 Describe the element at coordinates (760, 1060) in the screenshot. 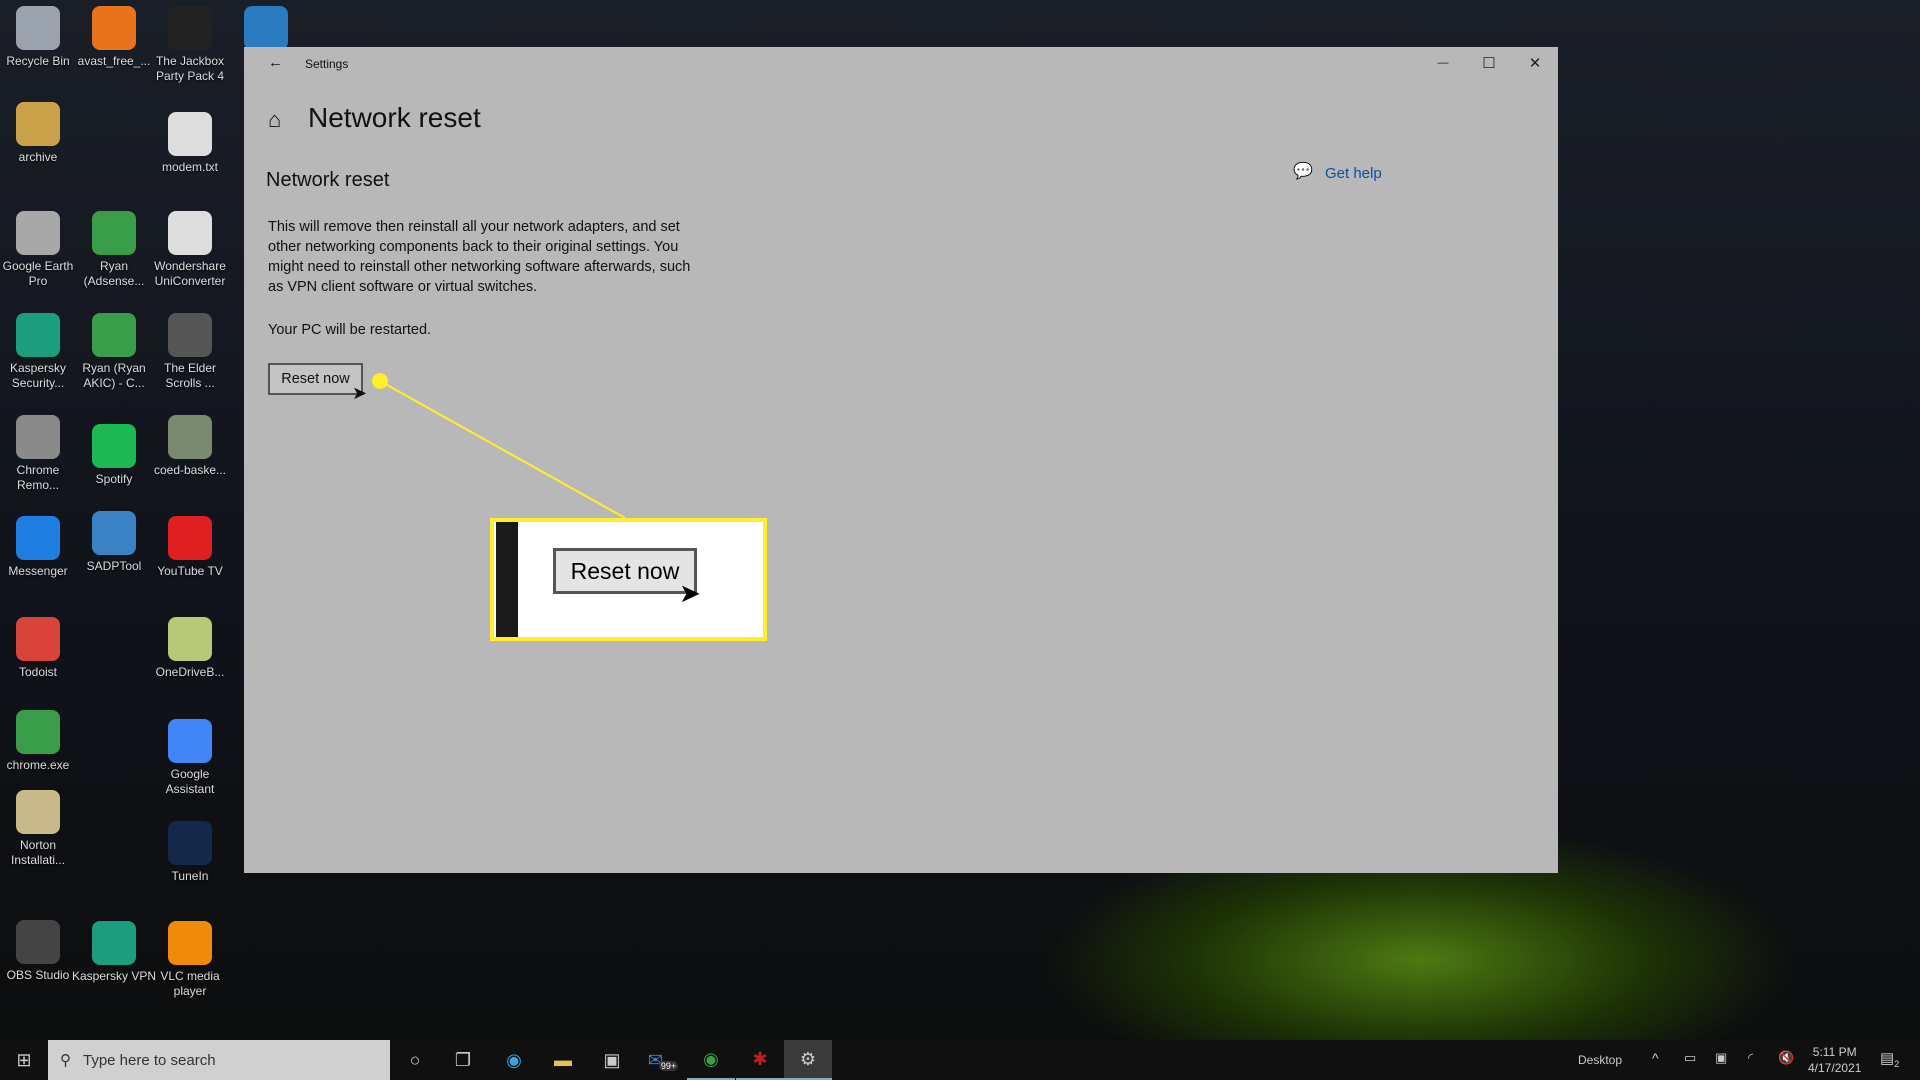

I see `app-icon: ✱` at that location.